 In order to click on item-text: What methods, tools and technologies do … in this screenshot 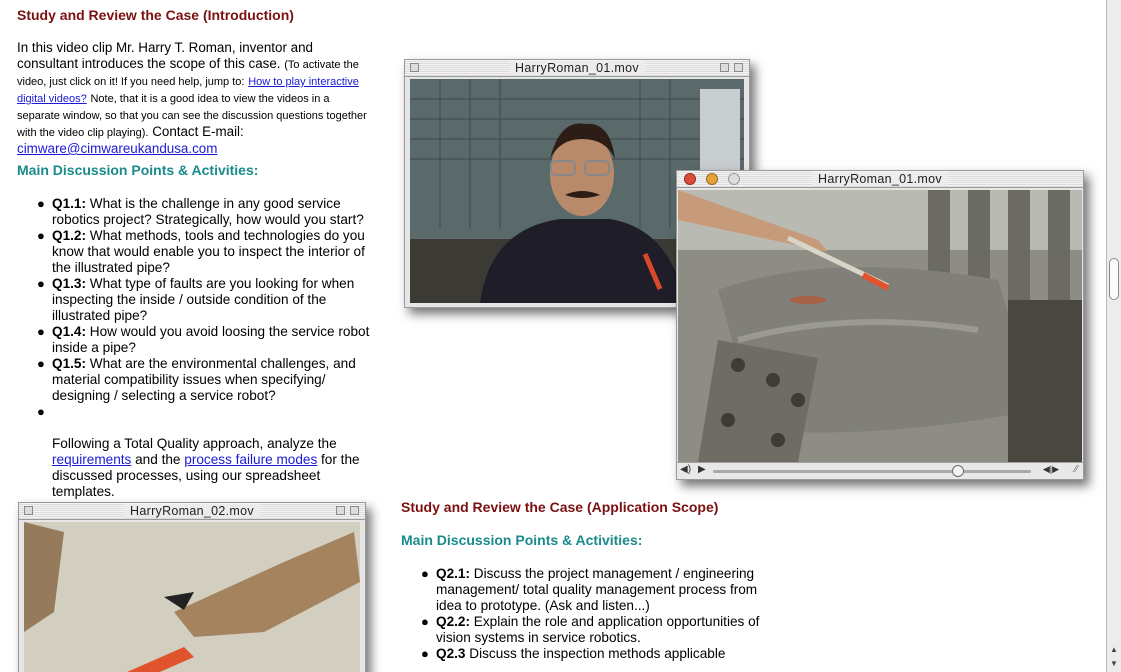, I will do `click(208, 251)`.